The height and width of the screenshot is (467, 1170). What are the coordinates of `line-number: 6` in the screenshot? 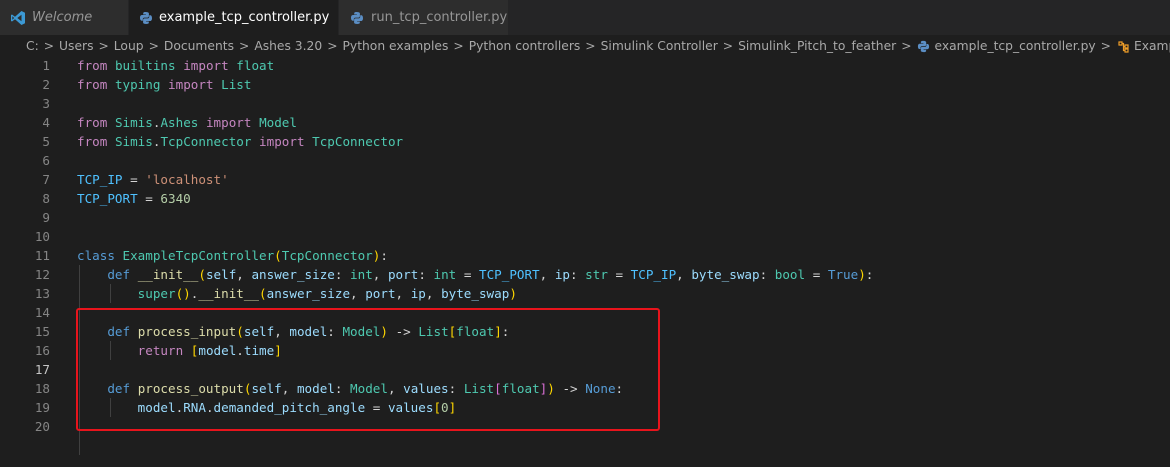 It's located at (46, 160).